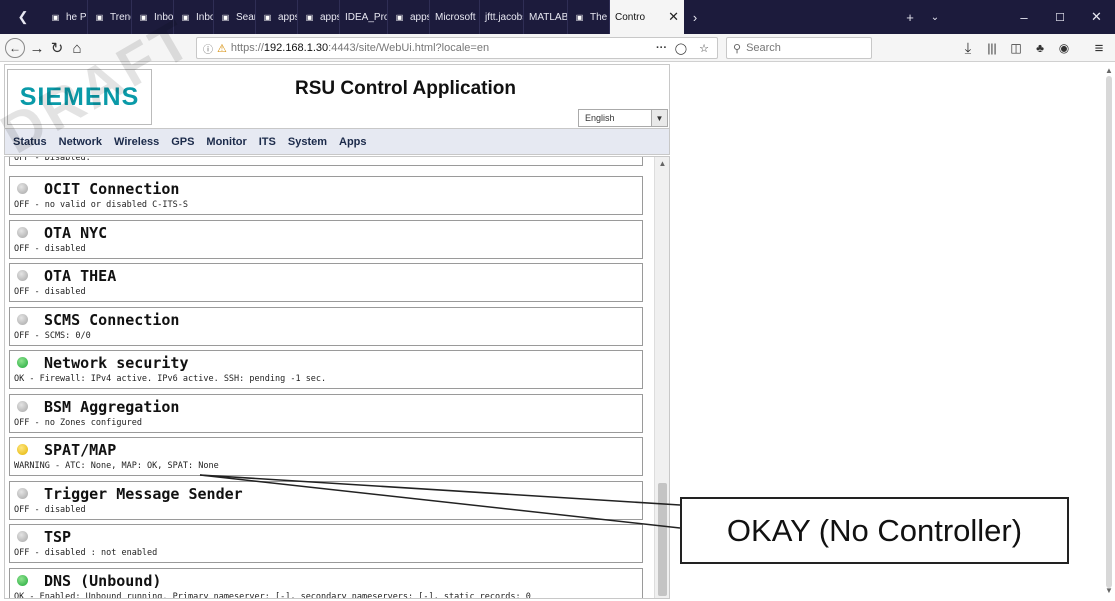 The image size is (1115, 601). I want to click on library-icon: |||, so click(992, 48).